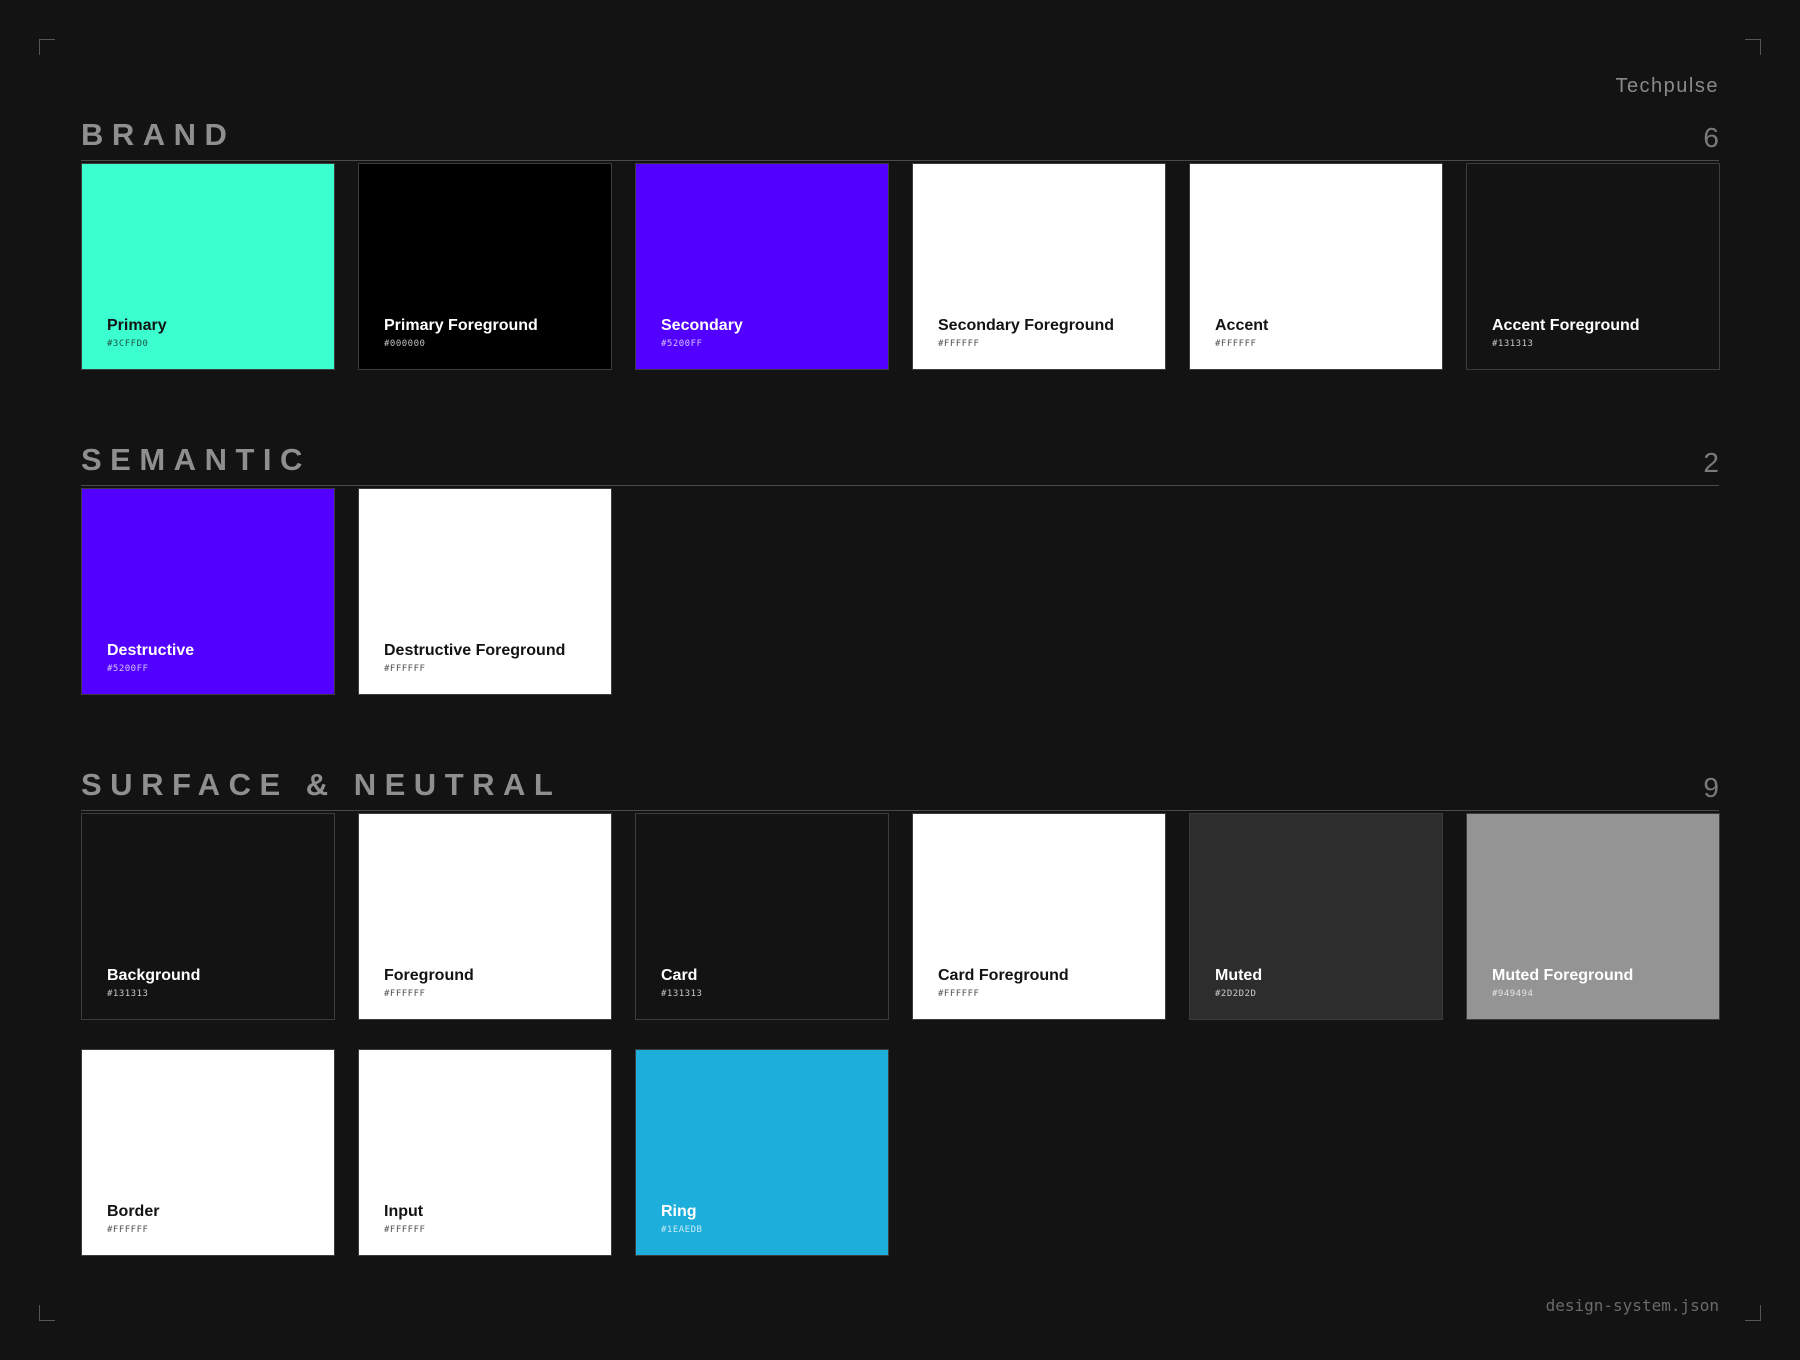 The image size is (1800, 1360). I want to click on section-count: 2, so click(1711, 462).